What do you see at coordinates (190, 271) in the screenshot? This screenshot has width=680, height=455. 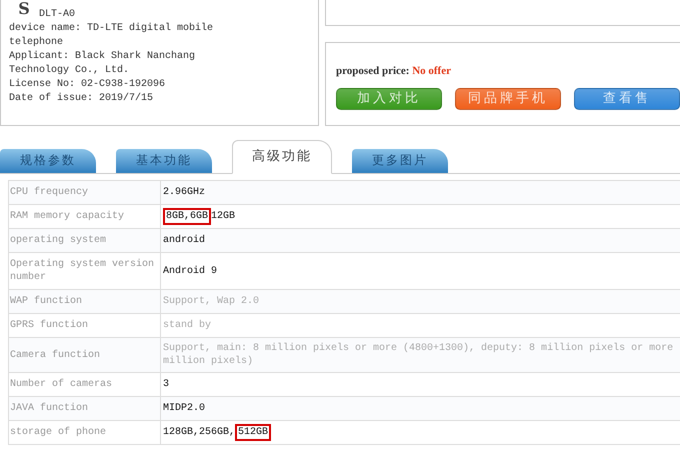 I see `spec-value: Android 9` at bounding box center [190, 271].